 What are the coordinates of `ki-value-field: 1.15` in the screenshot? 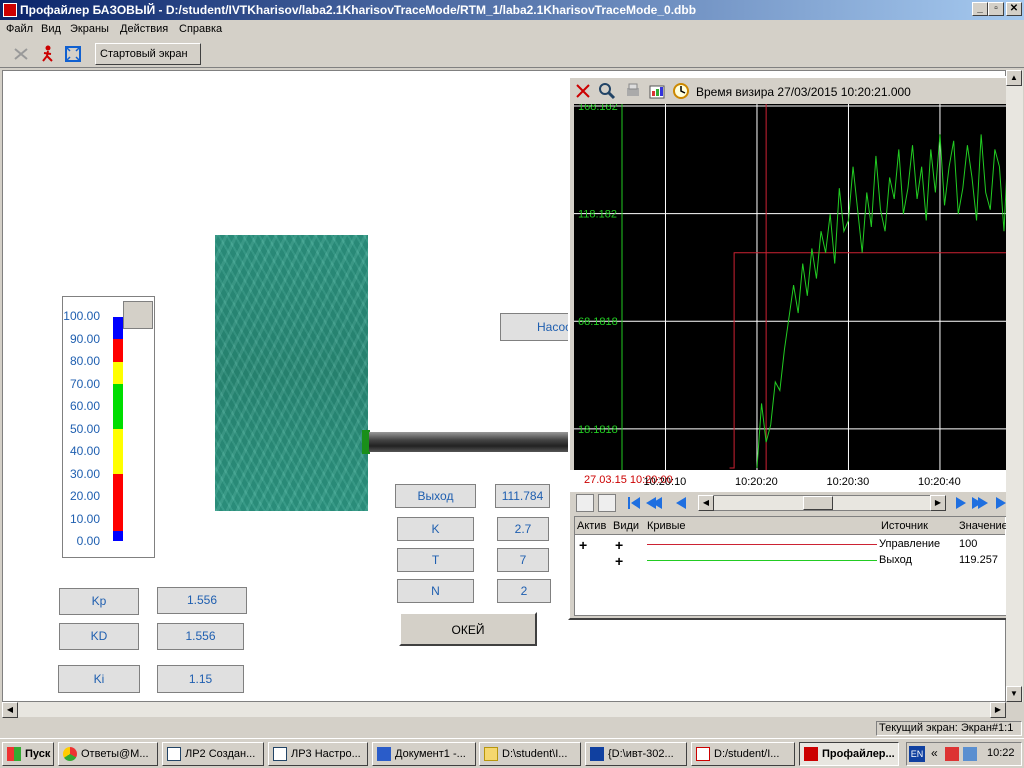 It's located at (200, 679).